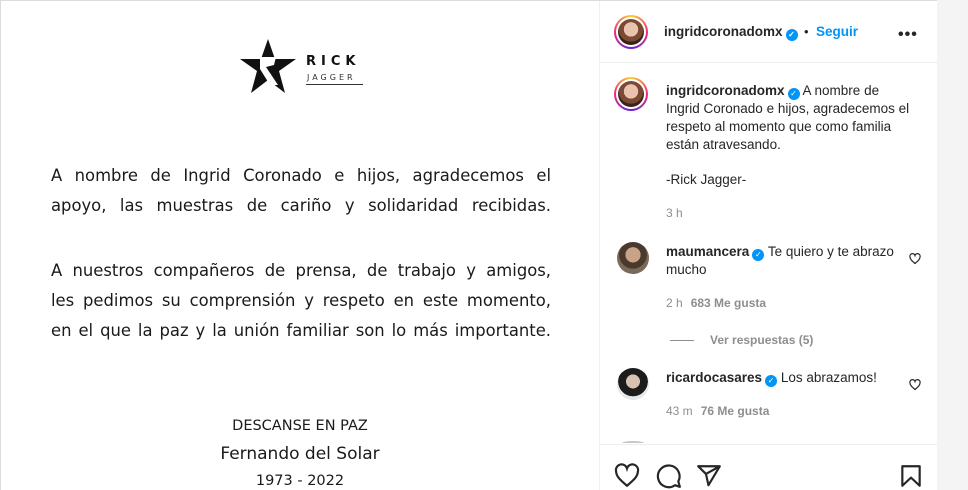  What do you see at coordinates (679, 411) in the screenshot?
I see `comment-time: 43 m` at bounding box center [679, 411].